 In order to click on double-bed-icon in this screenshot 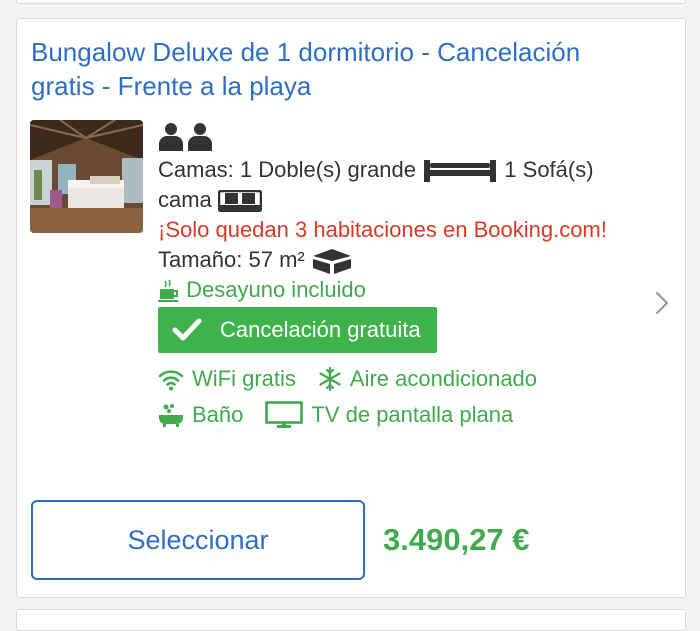, I will do `click(460, 171)`.